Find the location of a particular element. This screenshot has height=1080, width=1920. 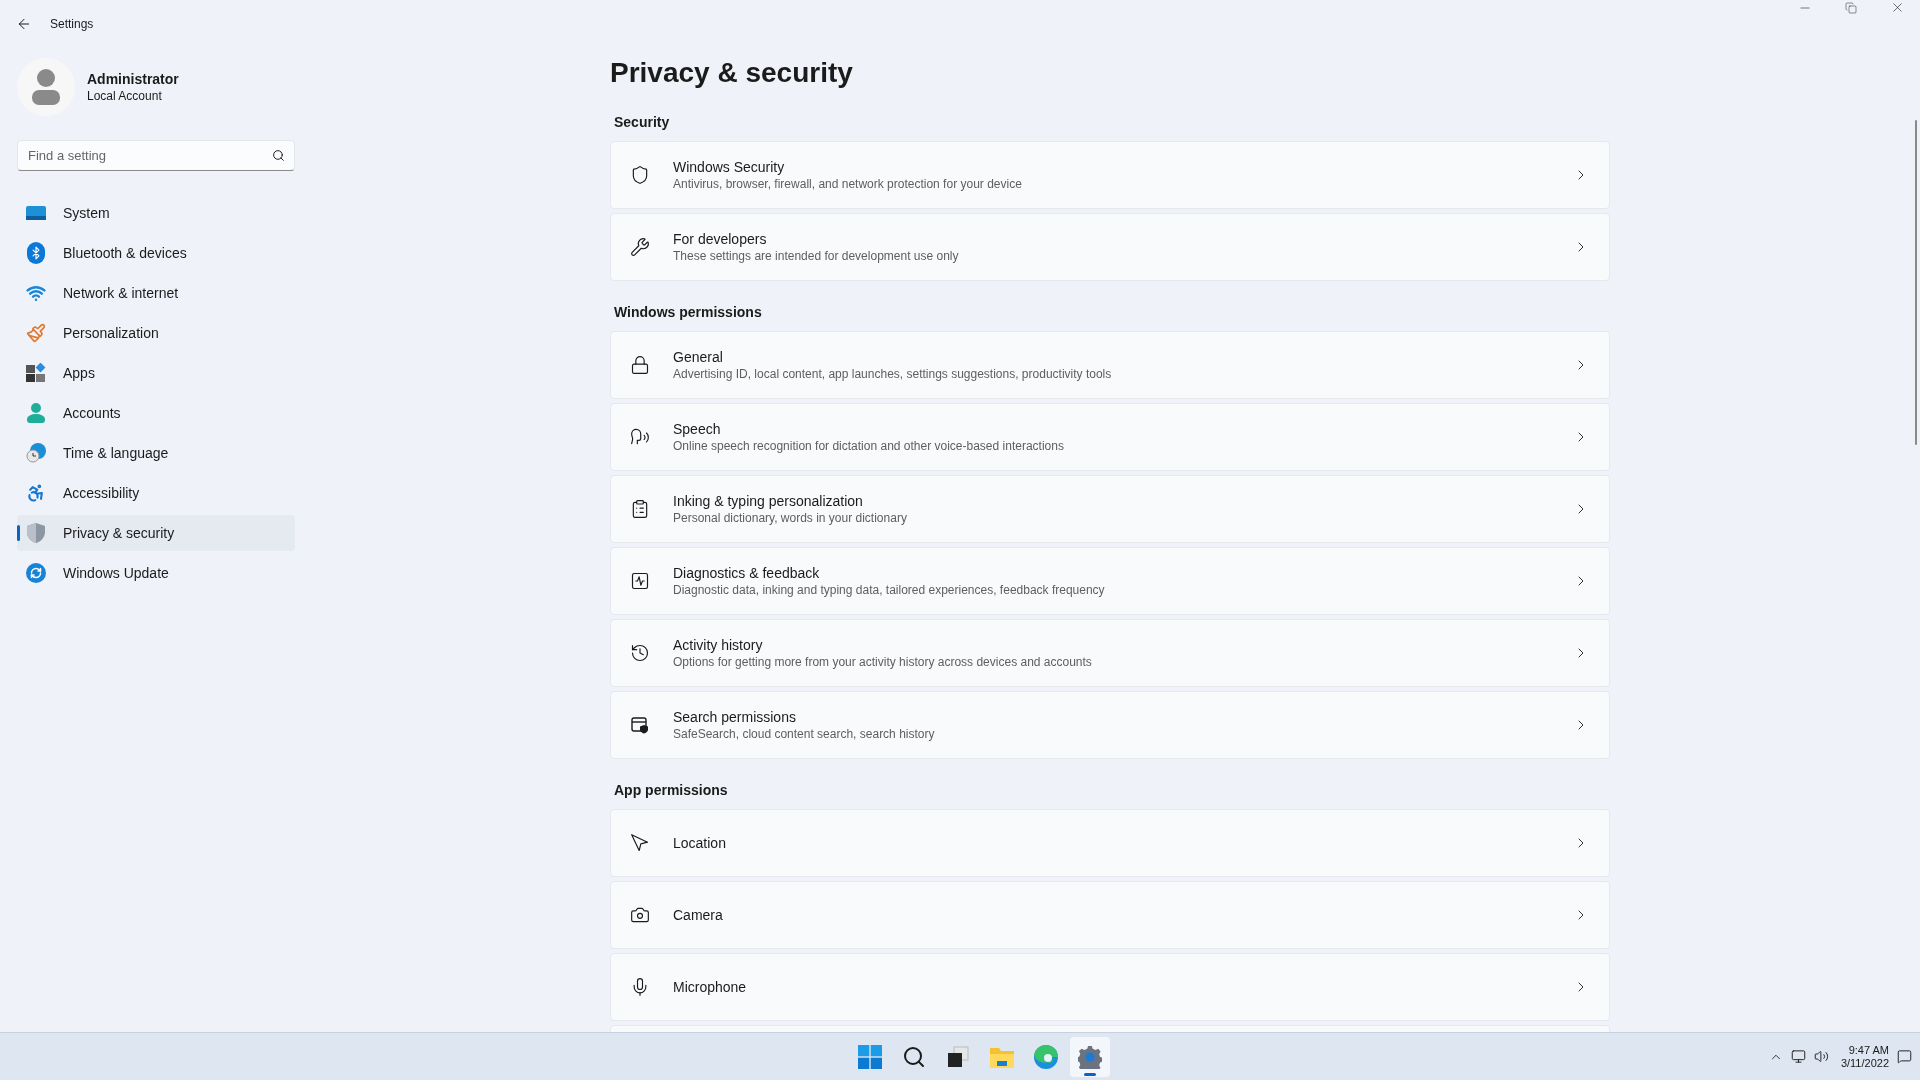

settings-card: Search permissions SafeSearch, cloud content search, search history is located at coordinates (1110, 725).